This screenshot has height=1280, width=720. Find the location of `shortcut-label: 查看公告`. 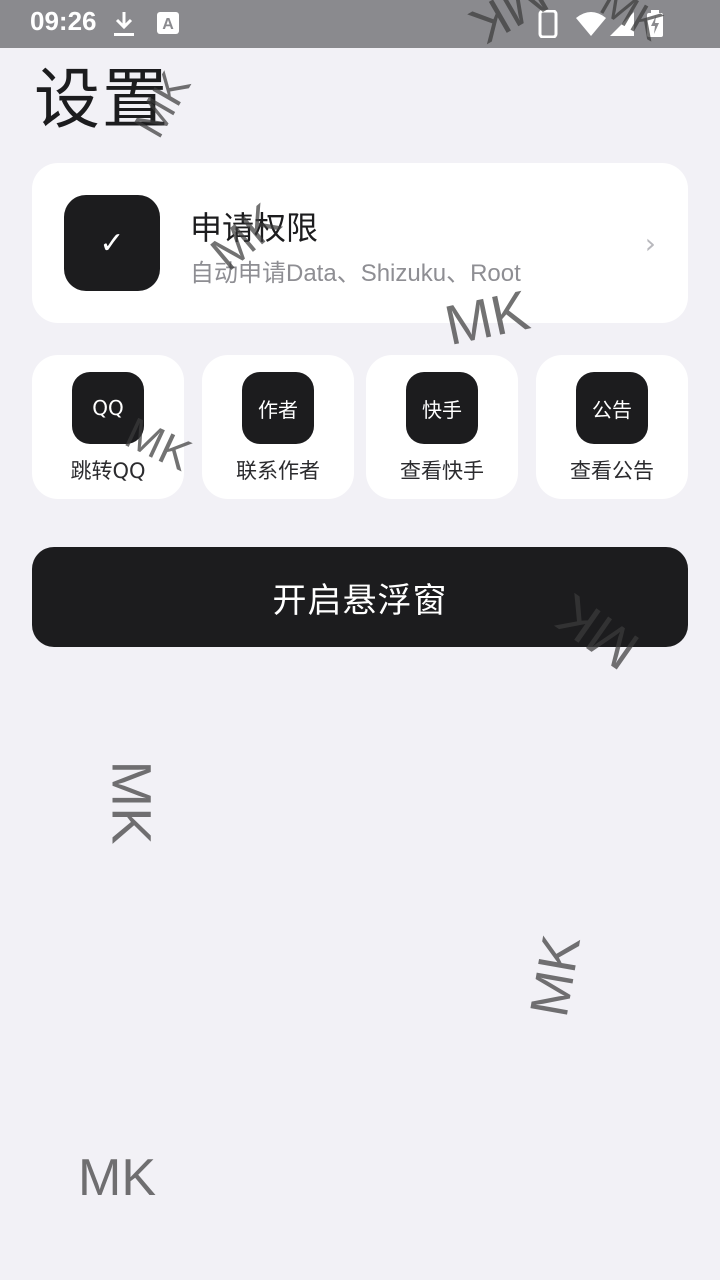

shortcut-label: 查看公告 is located at coordinates (612, 471).